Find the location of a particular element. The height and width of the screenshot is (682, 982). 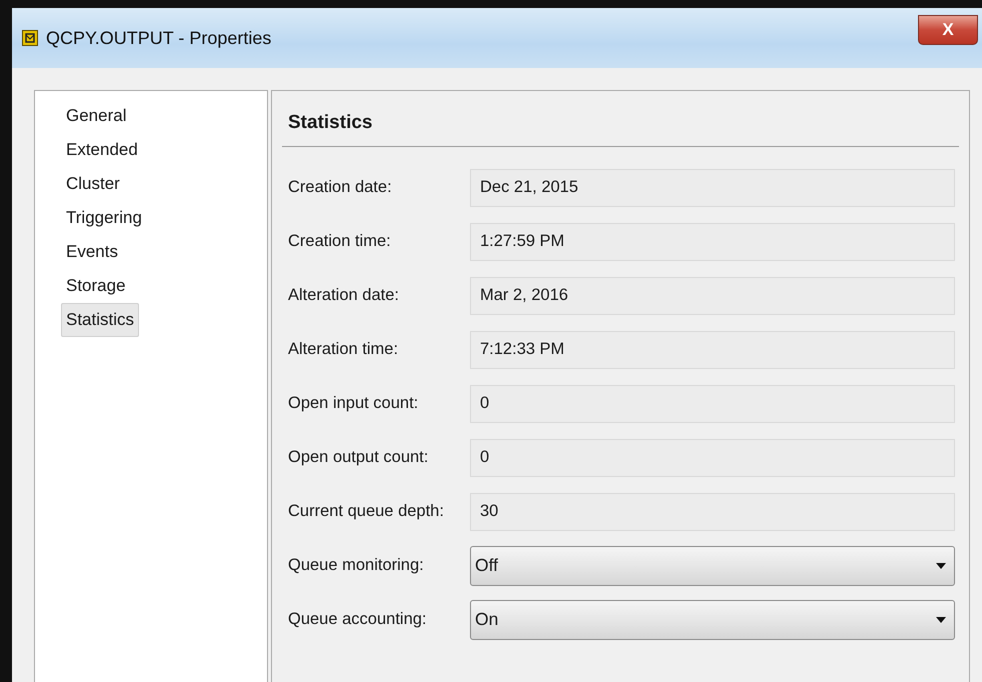

window-title: QCPY.OUTPUT - Properties is located at coordinates (159, 38).